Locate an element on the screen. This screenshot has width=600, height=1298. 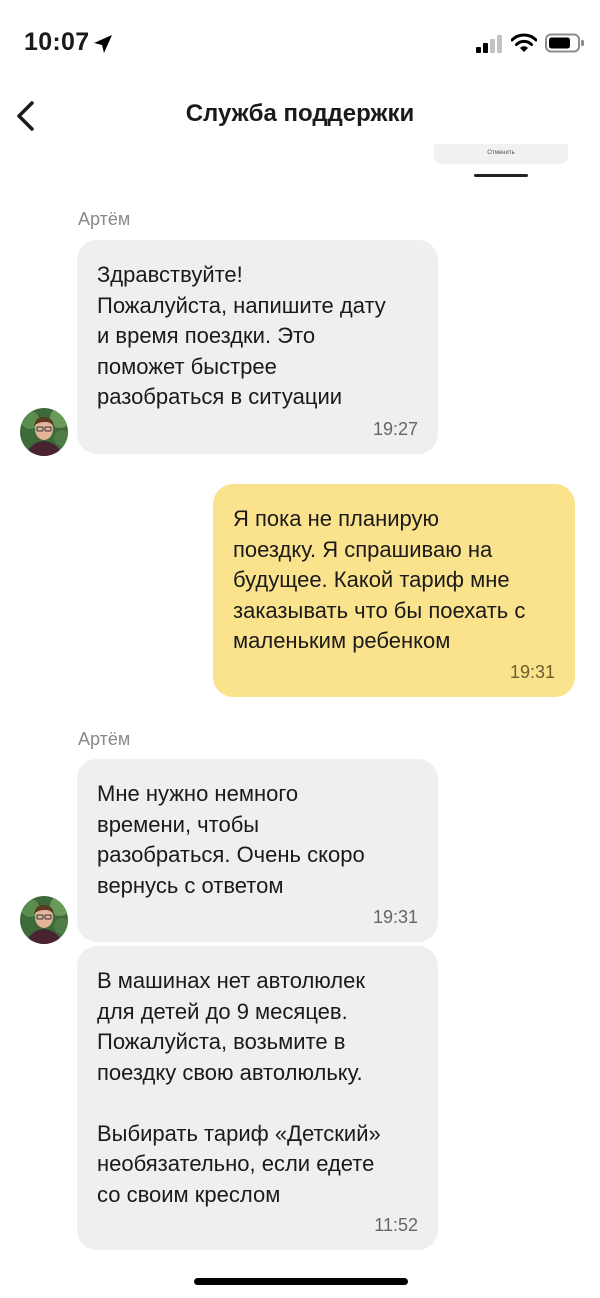
status-time: 10:07 is located at coordinates (57, 42).